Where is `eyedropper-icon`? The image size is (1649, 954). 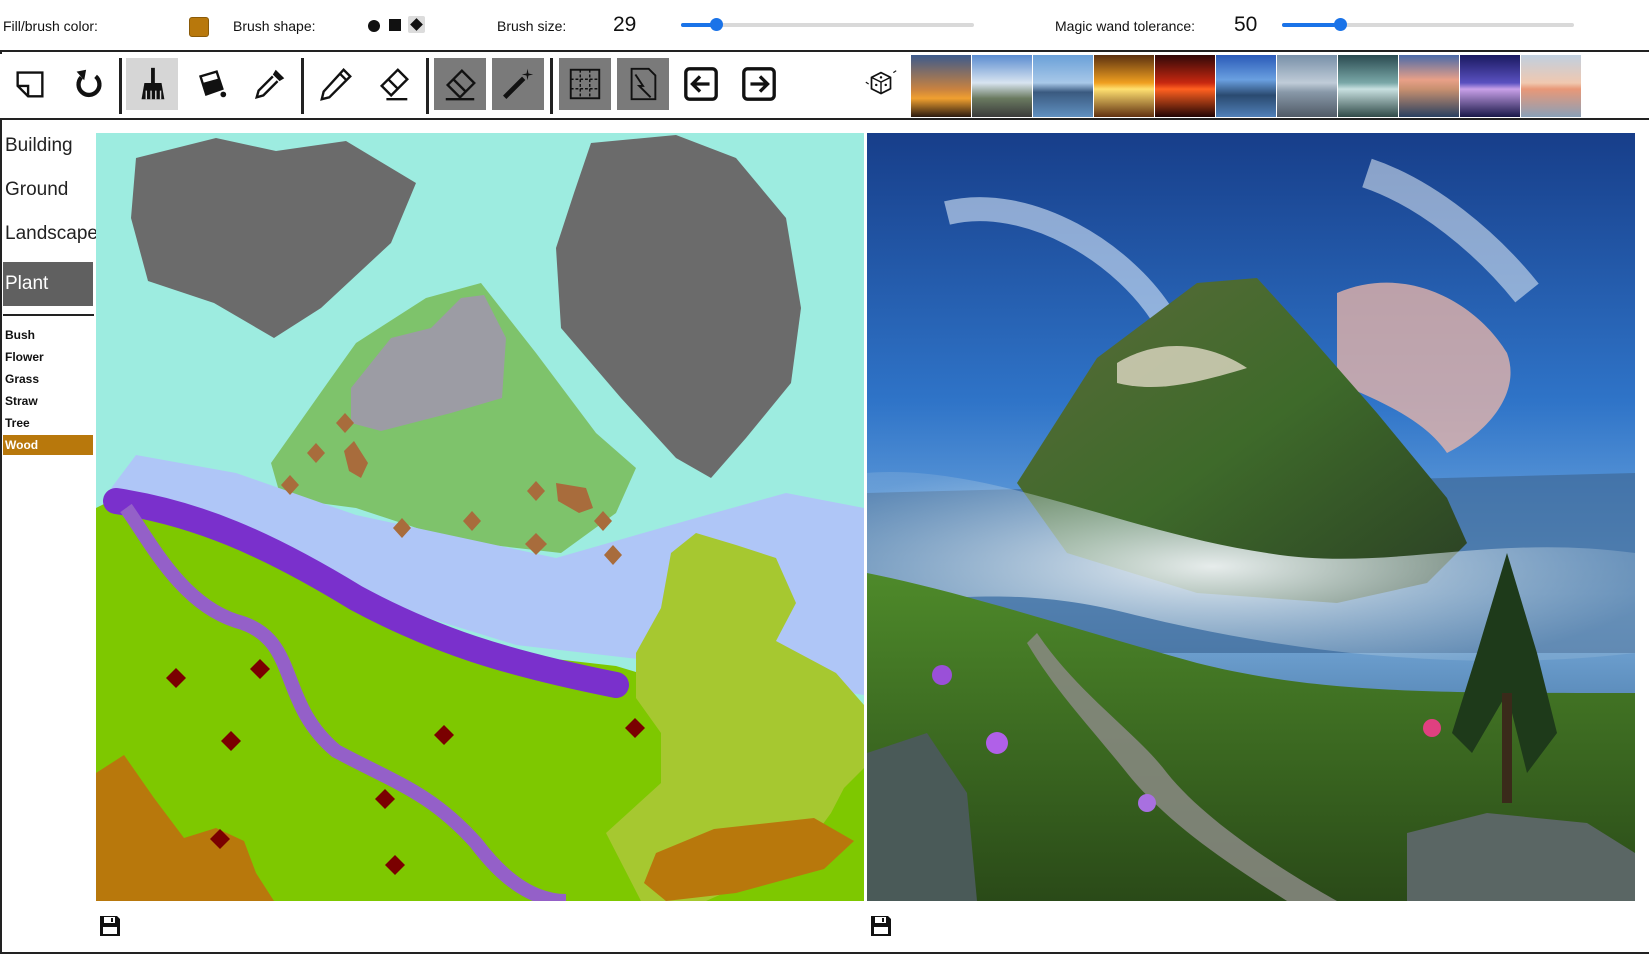
eyedropper-icon is located at coordinates (269, 84).